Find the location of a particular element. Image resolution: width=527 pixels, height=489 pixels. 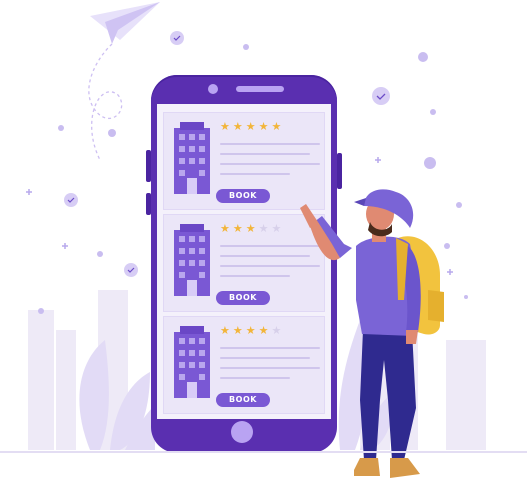

pants is located at coordinates (388, 395).